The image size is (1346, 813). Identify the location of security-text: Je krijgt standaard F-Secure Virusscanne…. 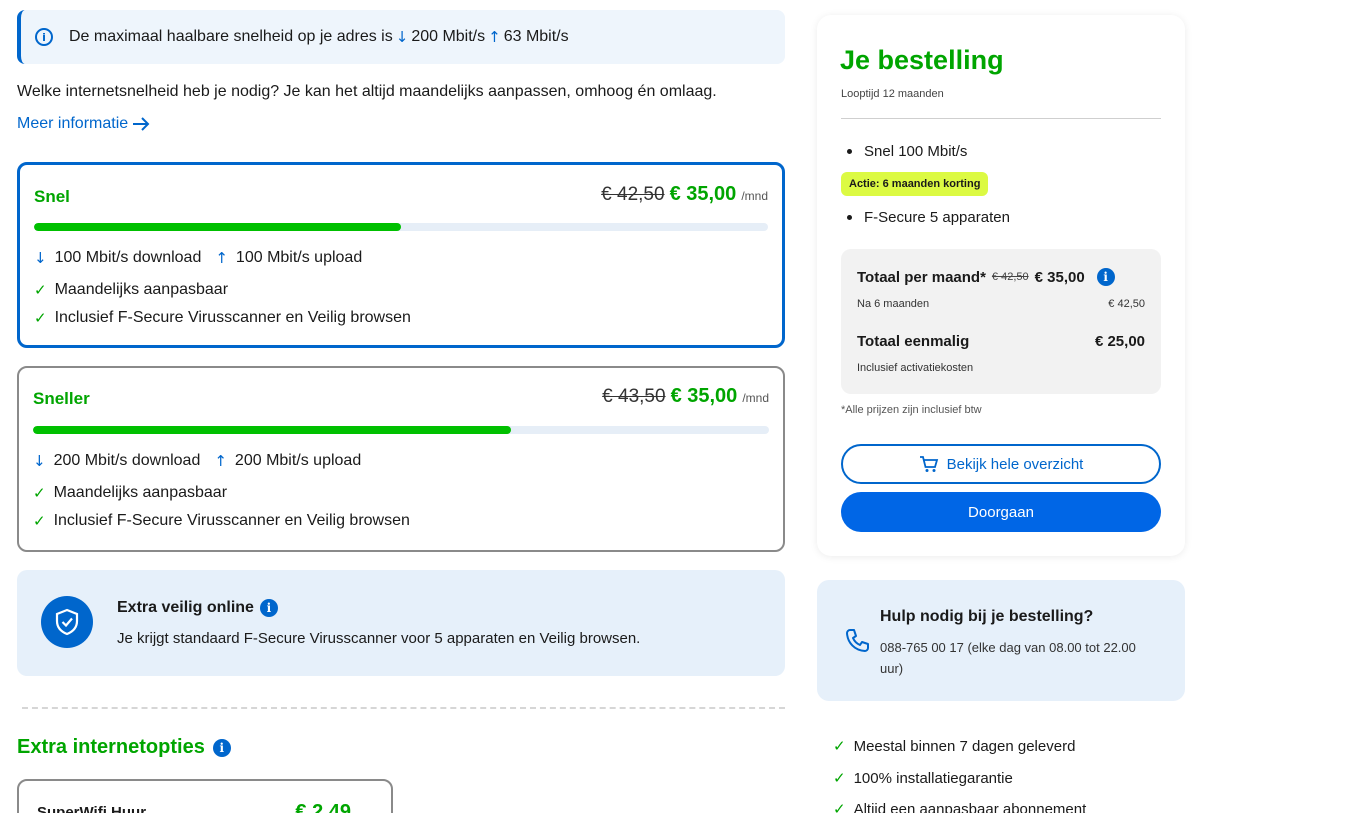
(379, 638).